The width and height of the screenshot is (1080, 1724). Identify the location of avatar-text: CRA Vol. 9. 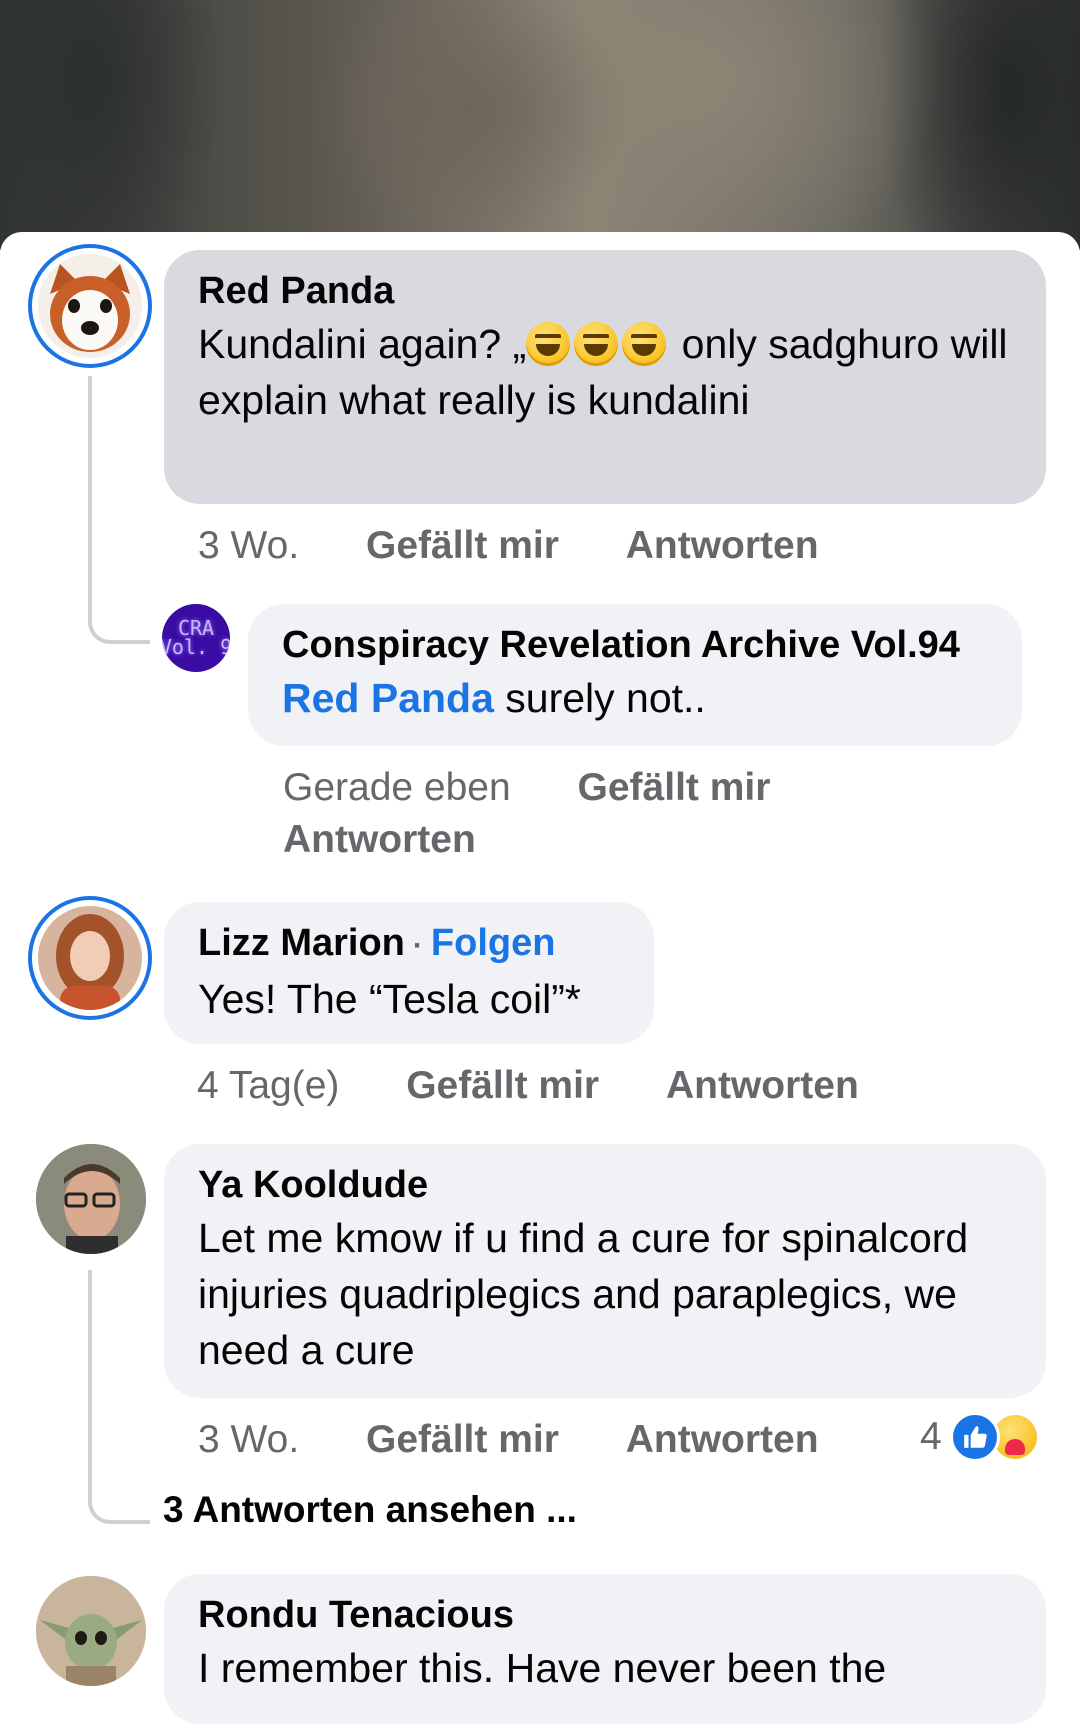
(196, 637).